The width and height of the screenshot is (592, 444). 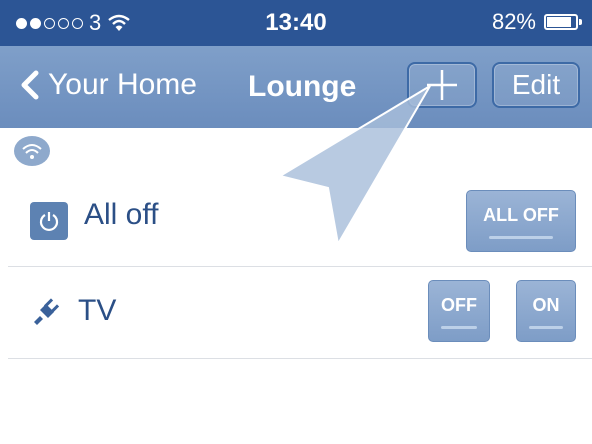 What do you see at coordinates (563, 22) in the screenshot?
I see `battery-icon` at bounding box center [563, 22].